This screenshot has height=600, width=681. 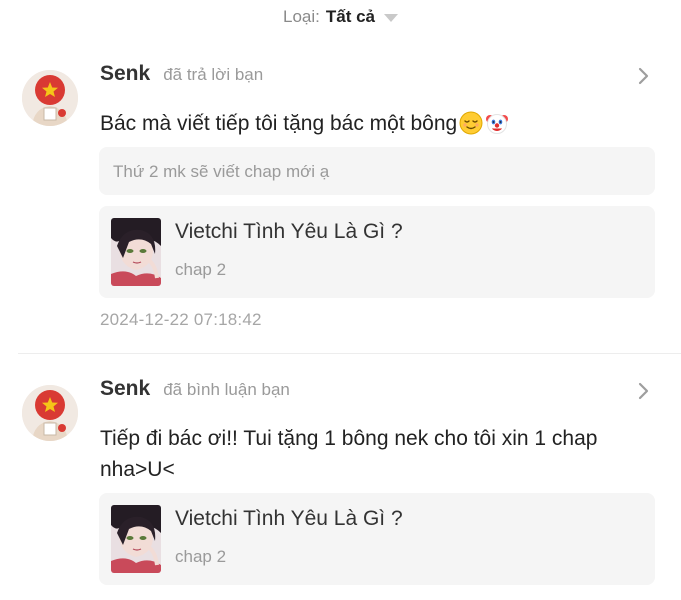 What do you see at coordinates (391, 18) in the screenshot?
I see `caret-down-icon` at bounding box center [391, 18].